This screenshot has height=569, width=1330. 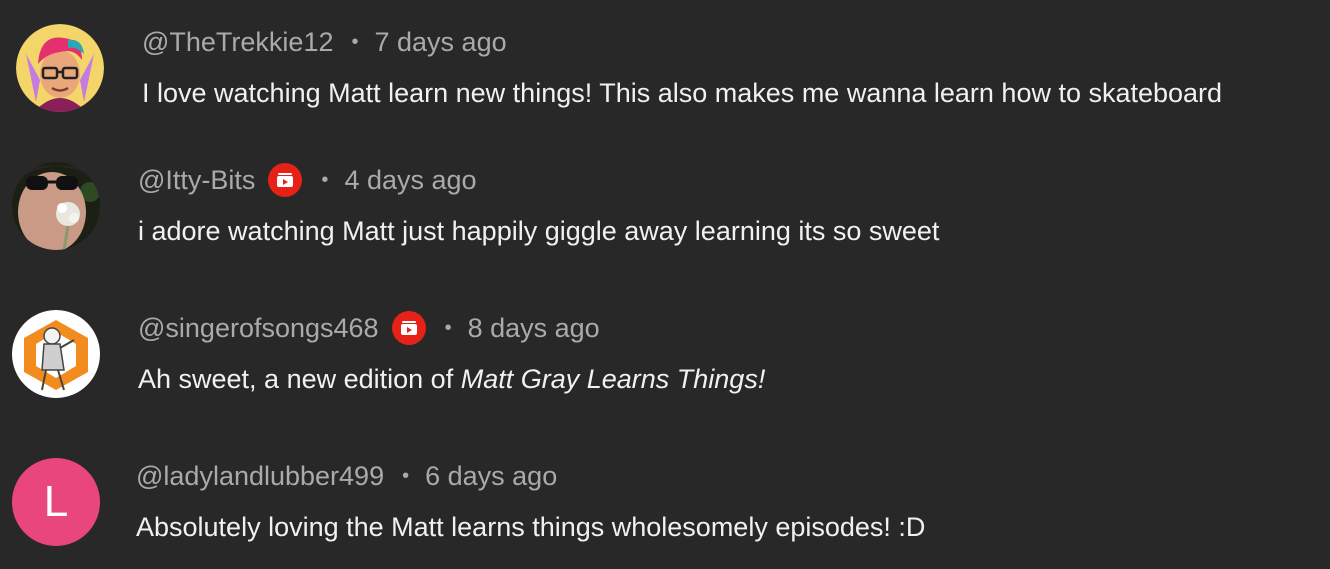 I want to click on avatar-letter: L, so click(x=56, y=501).